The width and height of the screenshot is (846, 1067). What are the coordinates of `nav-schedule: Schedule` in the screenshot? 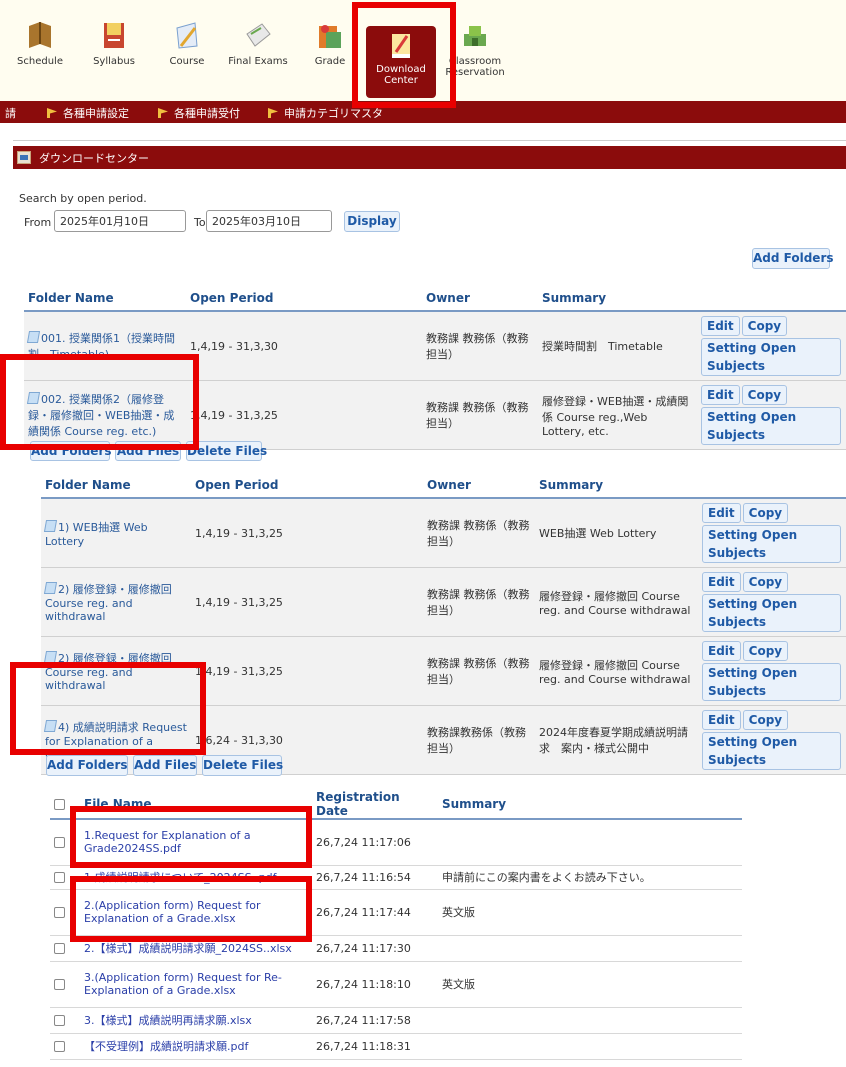 It's located at (40, 43).